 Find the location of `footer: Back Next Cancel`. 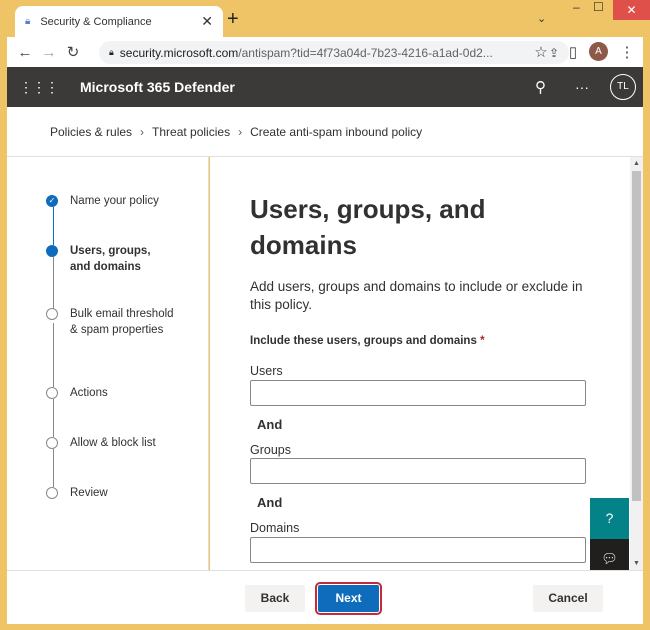

footer: Back Next Cancel is located at coordinates (325, 597).